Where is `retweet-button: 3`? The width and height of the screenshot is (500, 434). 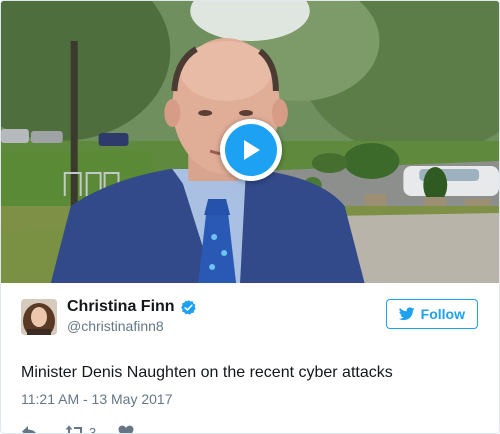 retweet-button: 3 is located at coordinates (81, 429).